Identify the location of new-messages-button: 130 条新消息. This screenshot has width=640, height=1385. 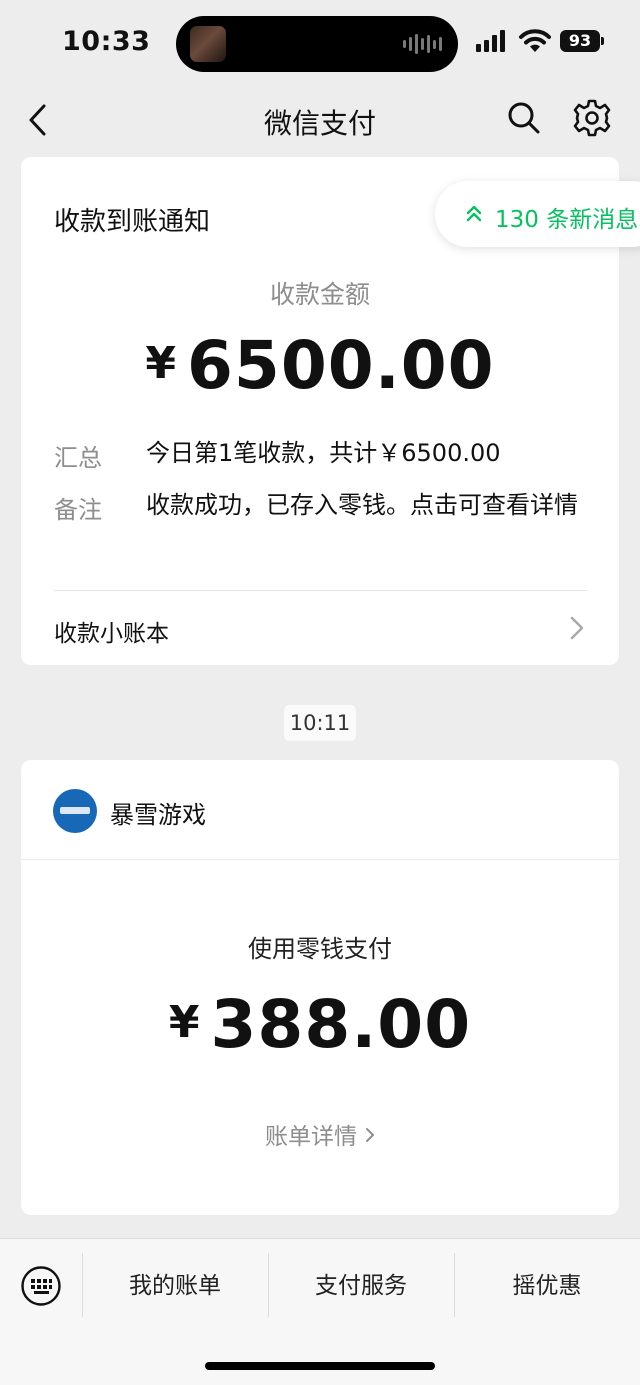
(537, 214).